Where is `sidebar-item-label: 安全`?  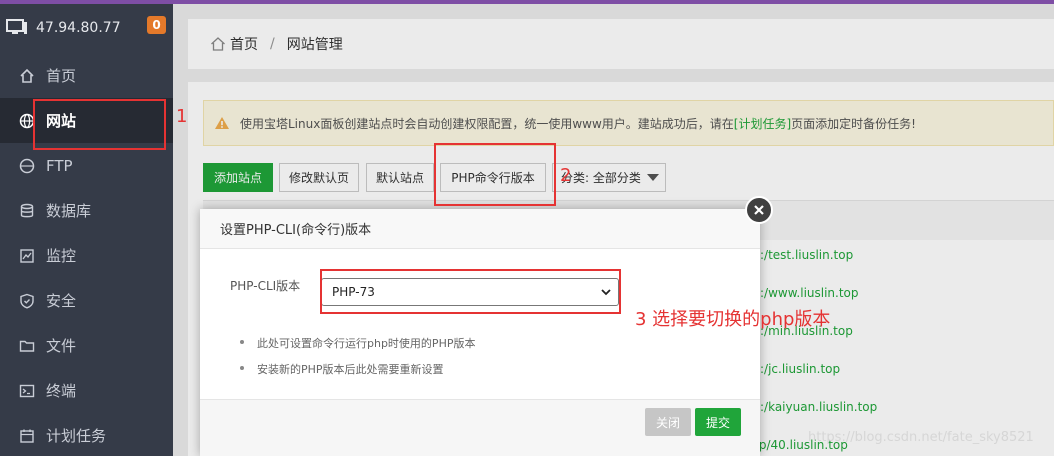 sidebar-item-label: 安全 is located at coordinates (61, 301).